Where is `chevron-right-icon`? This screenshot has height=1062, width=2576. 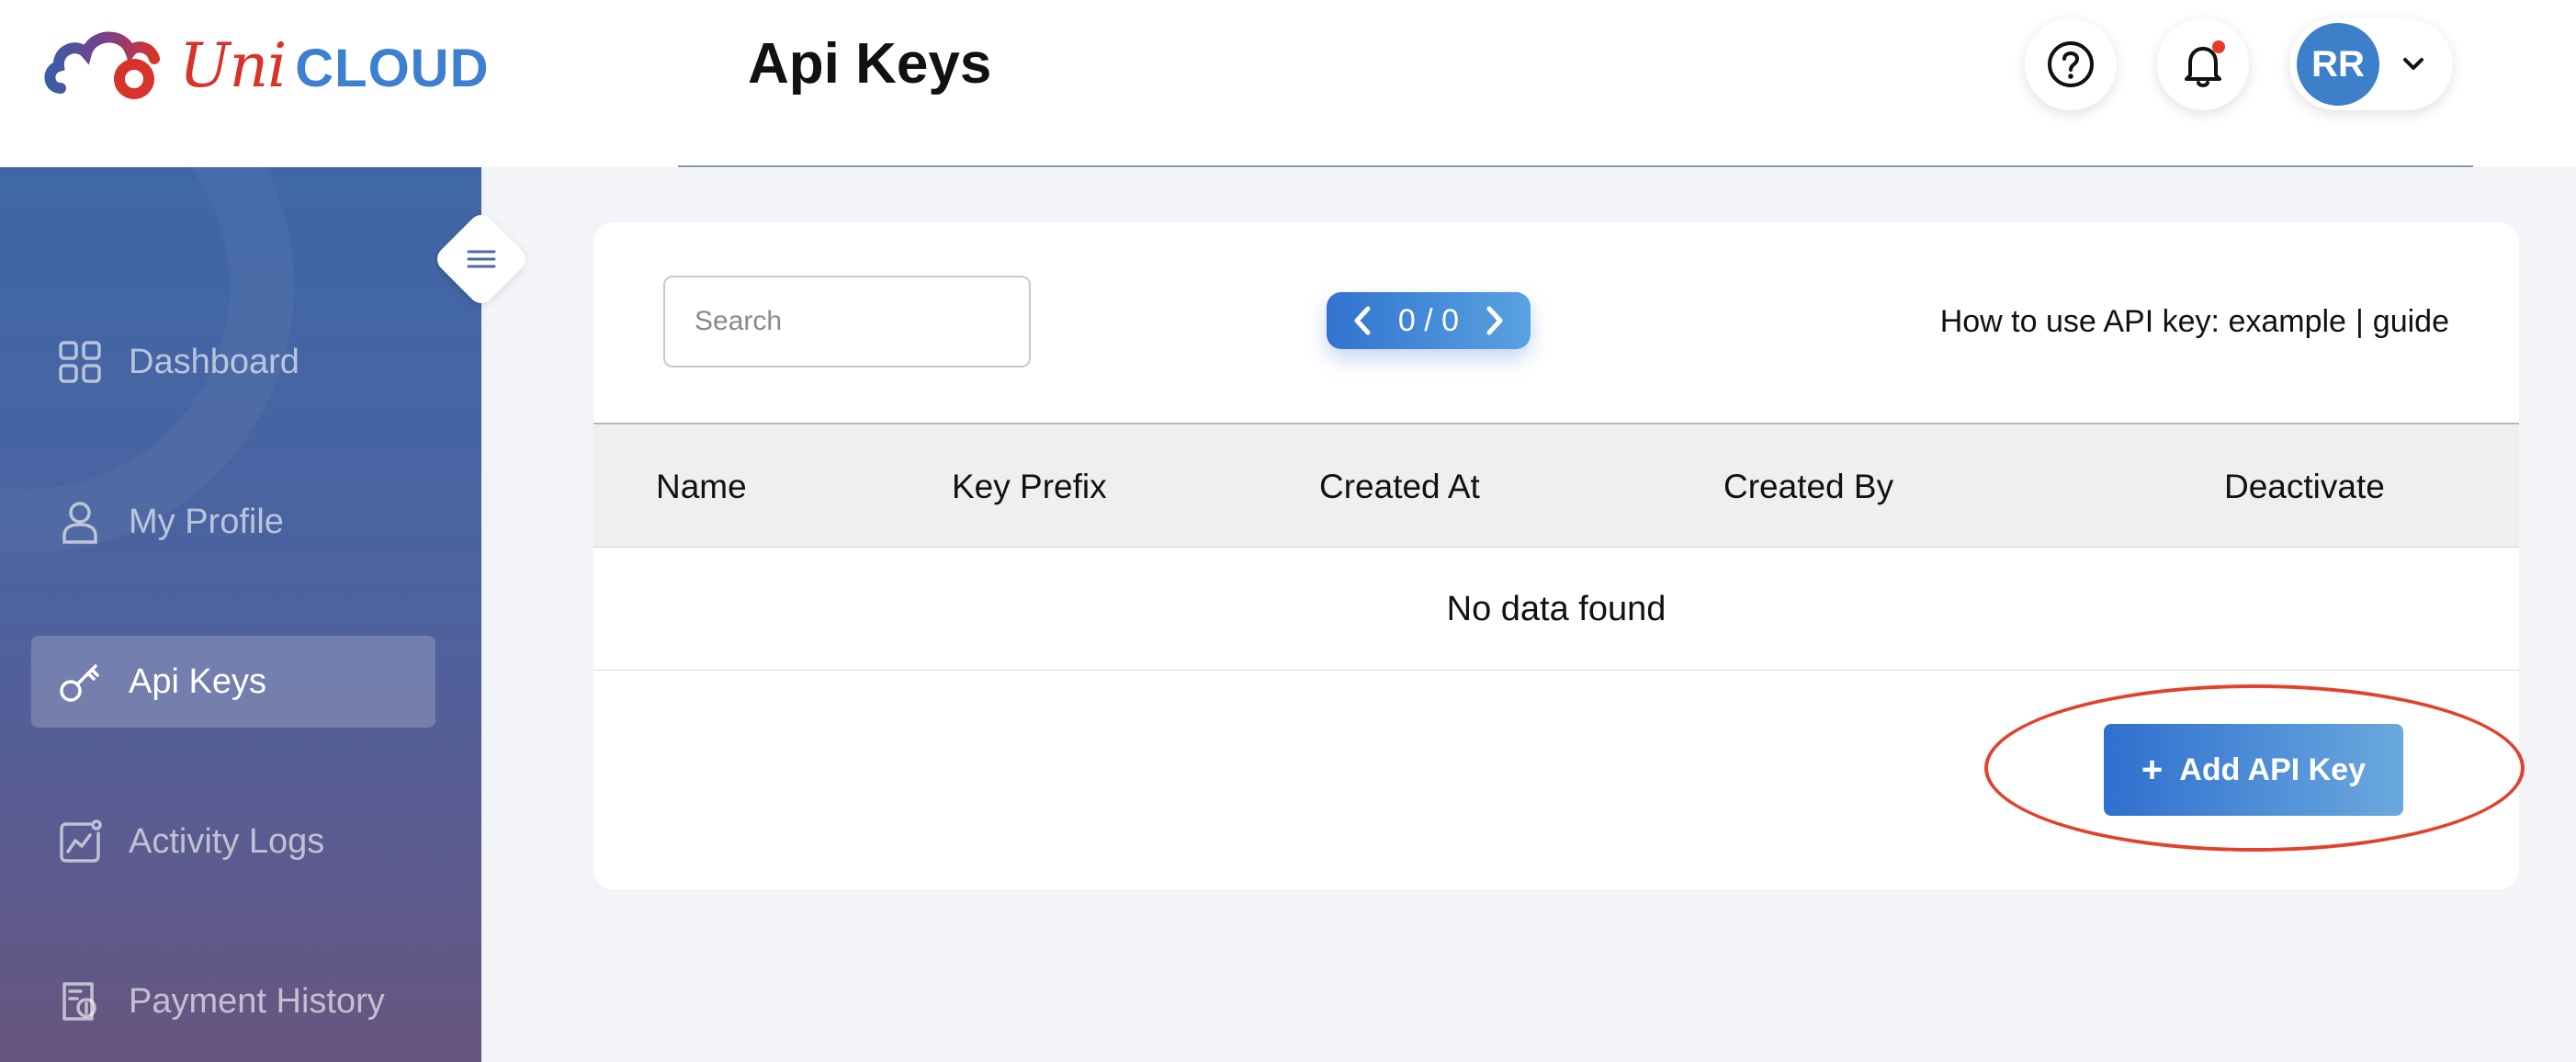 chevron-right-icon is located at coordinates (1494, 320).